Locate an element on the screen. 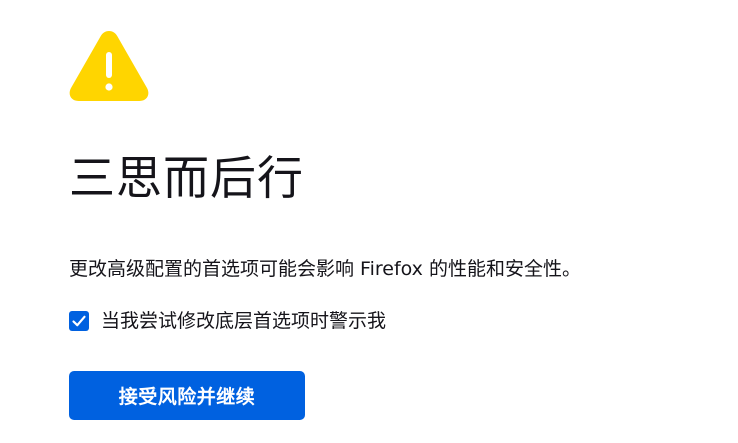 The width and height of the screenshot is (738, 443). warn-checkbox-label: 当我尝试修改底层首选项时警示我 is located at coordinates (244, 321).